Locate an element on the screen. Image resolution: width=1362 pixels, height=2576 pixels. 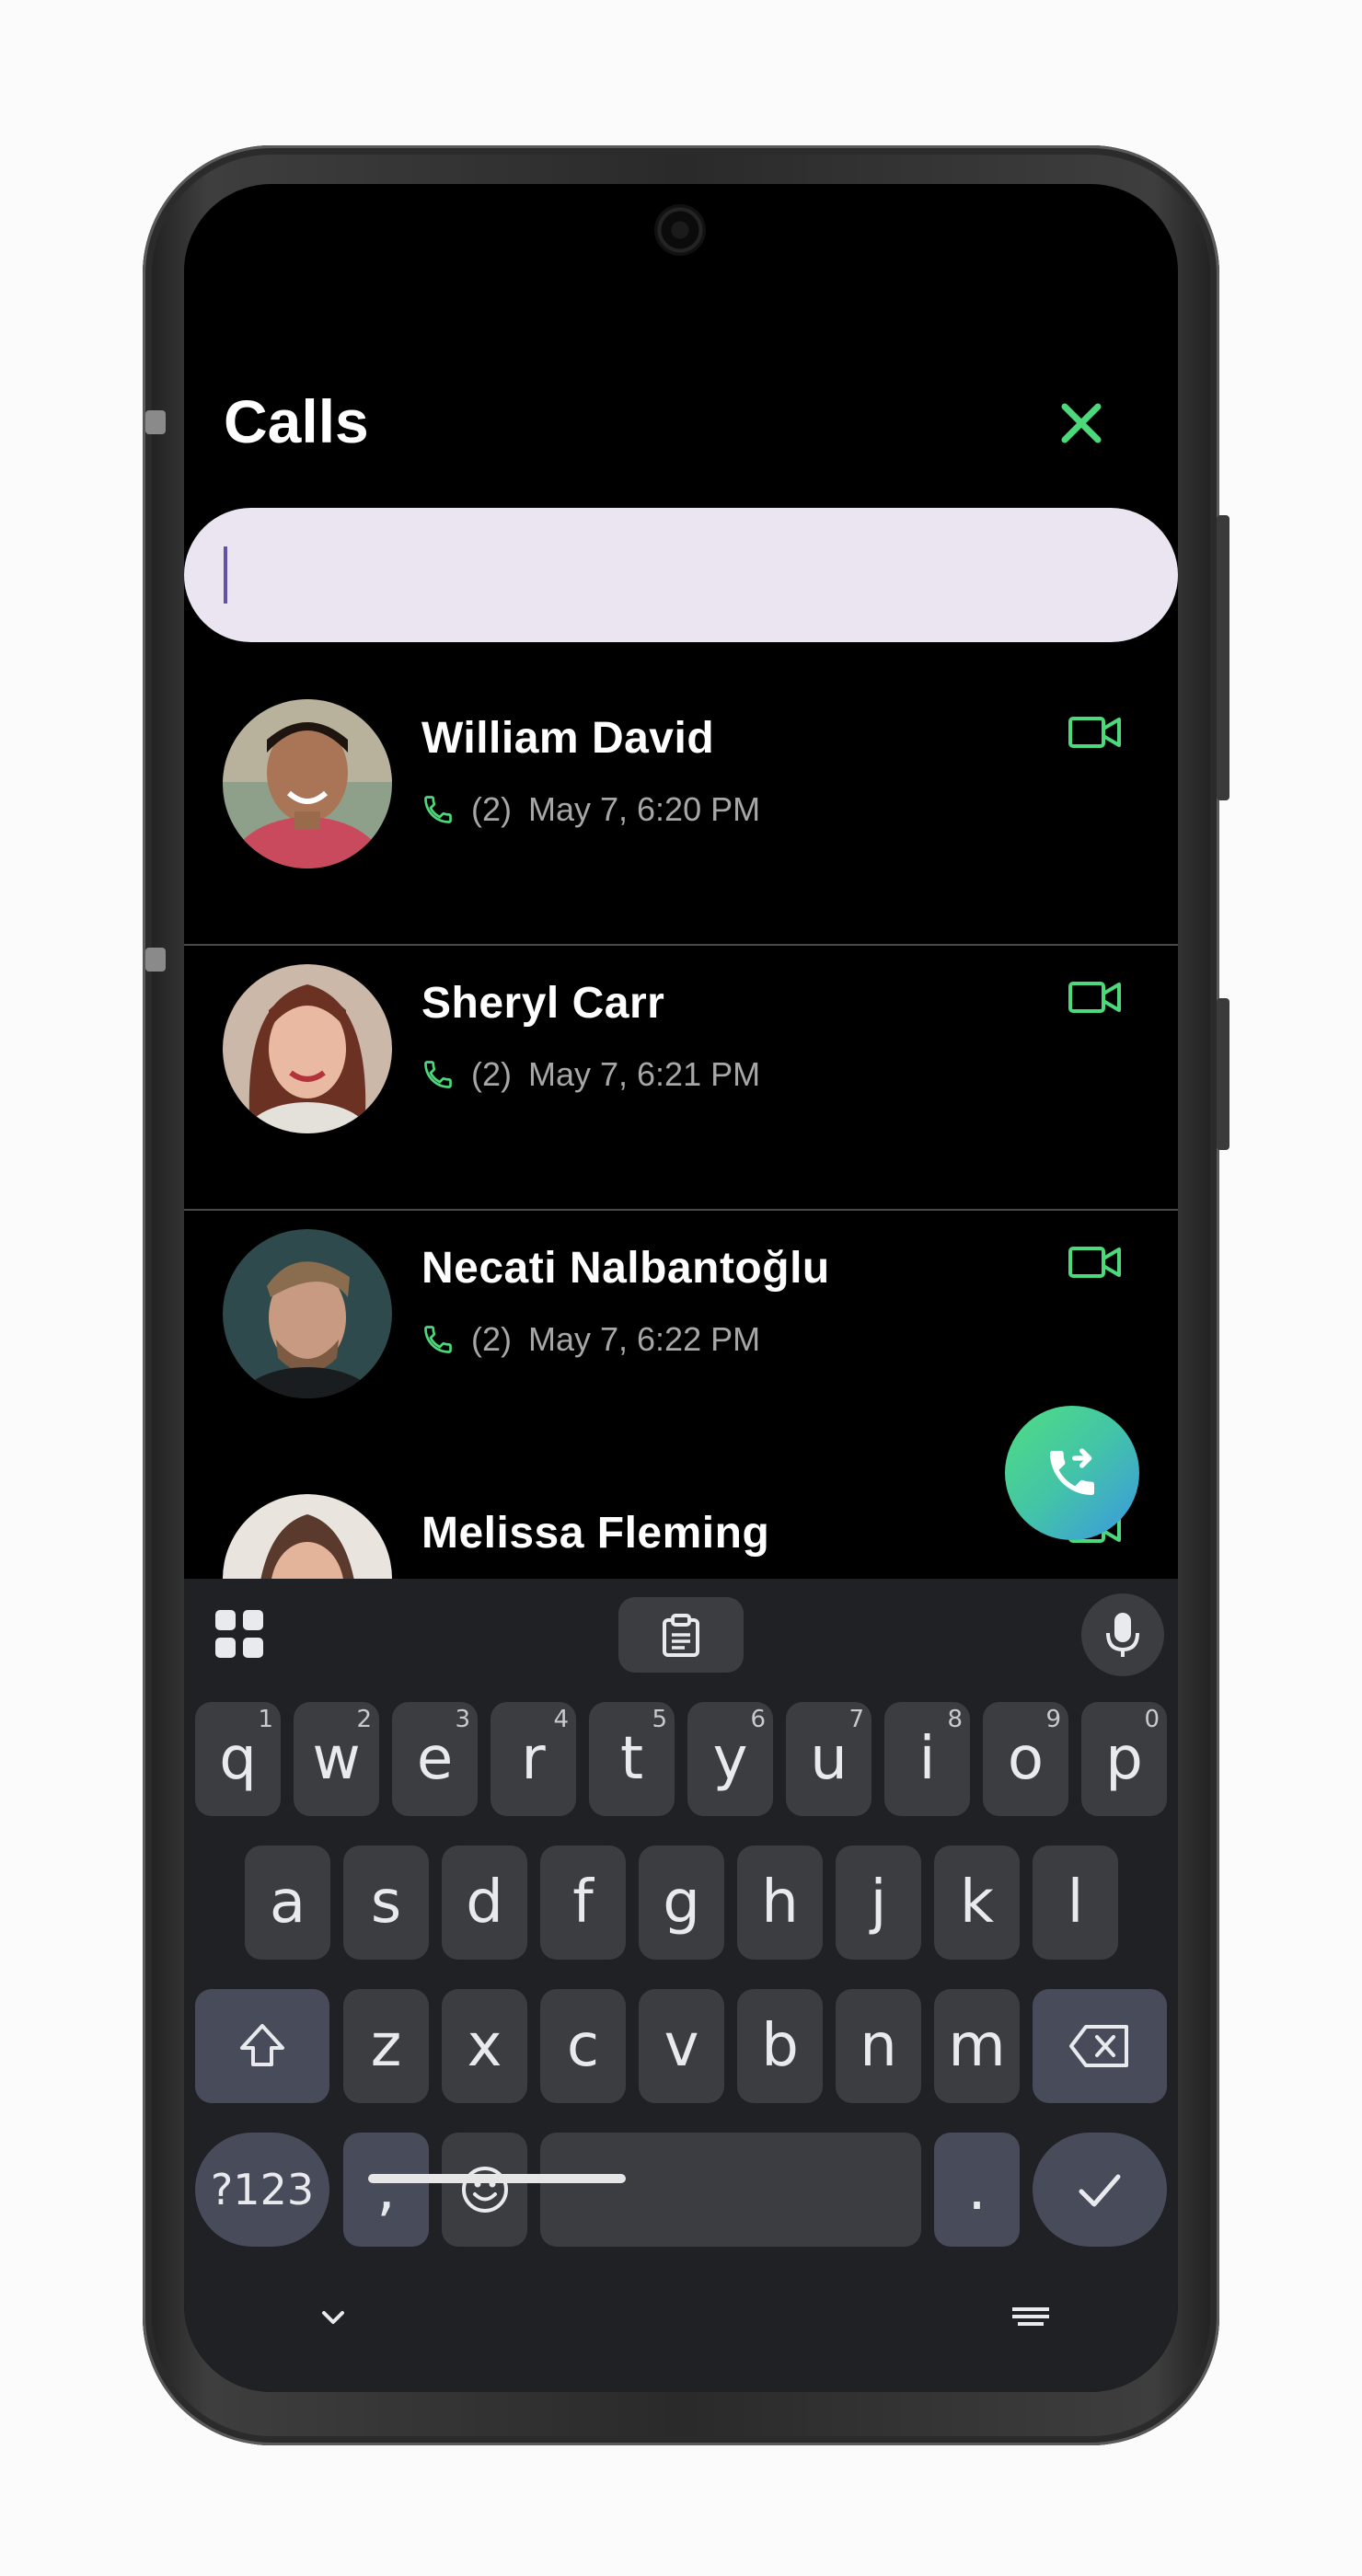
key-c: c is located at coordinates (583, 2046).